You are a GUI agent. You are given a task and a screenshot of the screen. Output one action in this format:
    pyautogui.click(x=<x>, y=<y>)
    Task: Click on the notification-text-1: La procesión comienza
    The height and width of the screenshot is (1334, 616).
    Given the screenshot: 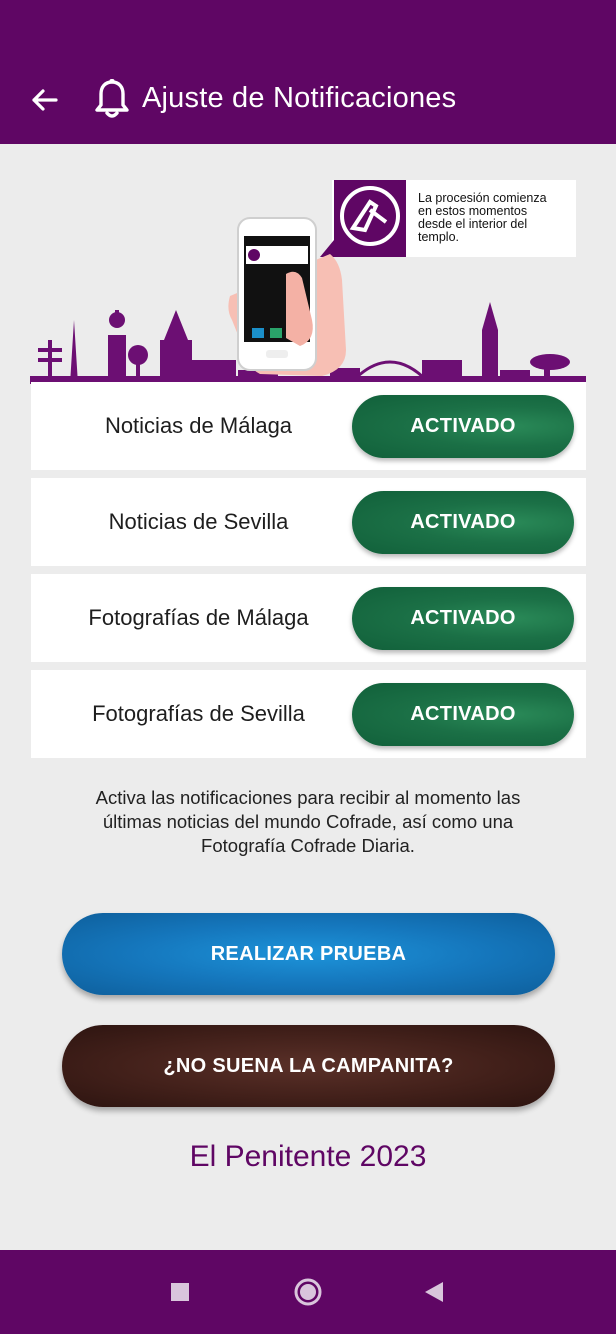 What is the action you would take?
    pyautogui.click(x=482, y=198)
    